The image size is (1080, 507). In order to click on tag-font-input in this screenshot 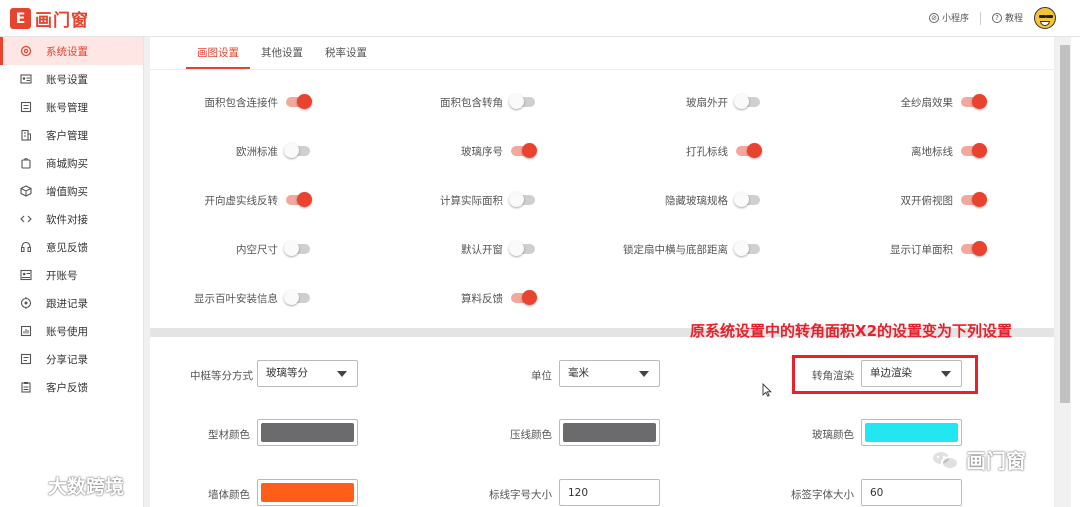, I will do `click(911, 492)`.